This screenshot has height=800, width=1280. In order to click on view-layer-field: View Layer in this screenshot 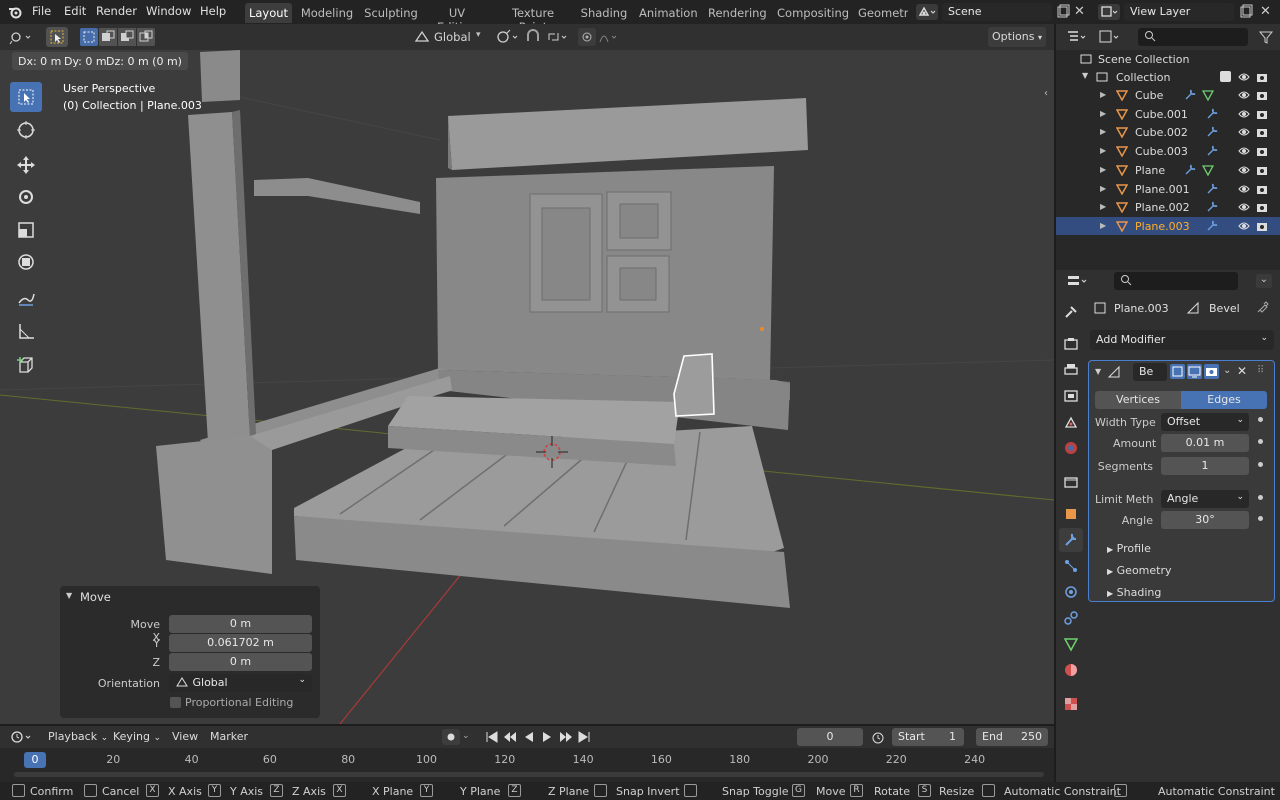, I will do `click(1179, 12)`.